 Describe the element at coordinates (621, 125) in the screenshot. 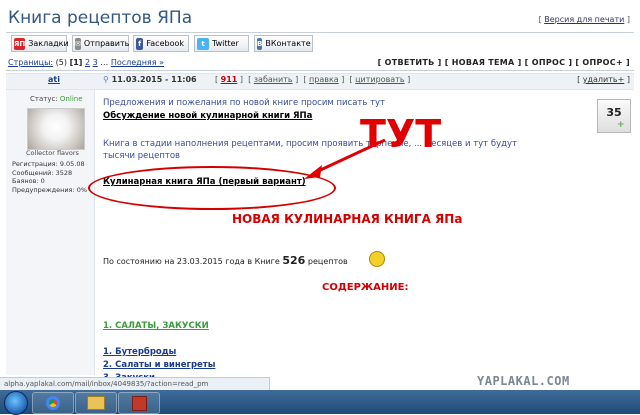

I see `plus-icon: +` at that location.